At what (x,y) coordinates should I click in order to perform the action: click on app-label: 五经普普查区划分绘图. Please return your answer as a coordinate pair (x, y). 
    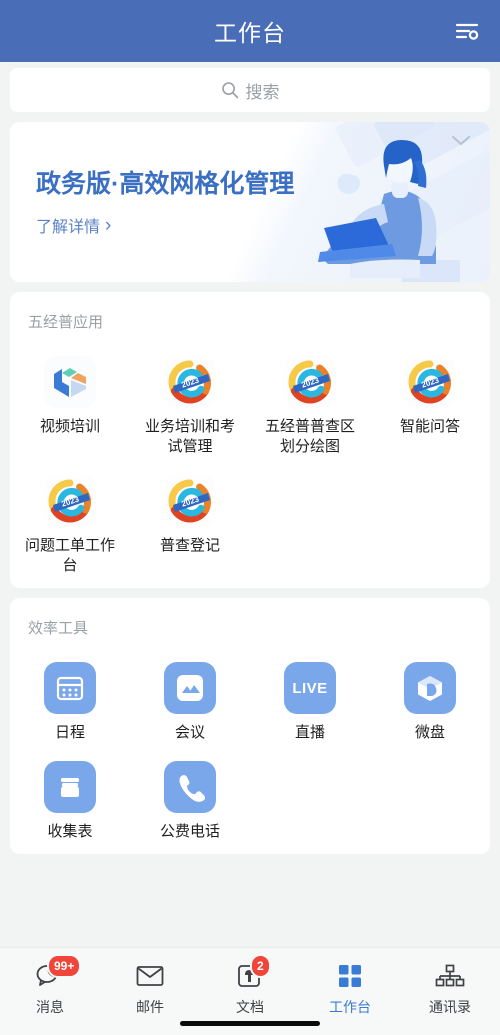
    Looking at the image, I should click on (309, 436).